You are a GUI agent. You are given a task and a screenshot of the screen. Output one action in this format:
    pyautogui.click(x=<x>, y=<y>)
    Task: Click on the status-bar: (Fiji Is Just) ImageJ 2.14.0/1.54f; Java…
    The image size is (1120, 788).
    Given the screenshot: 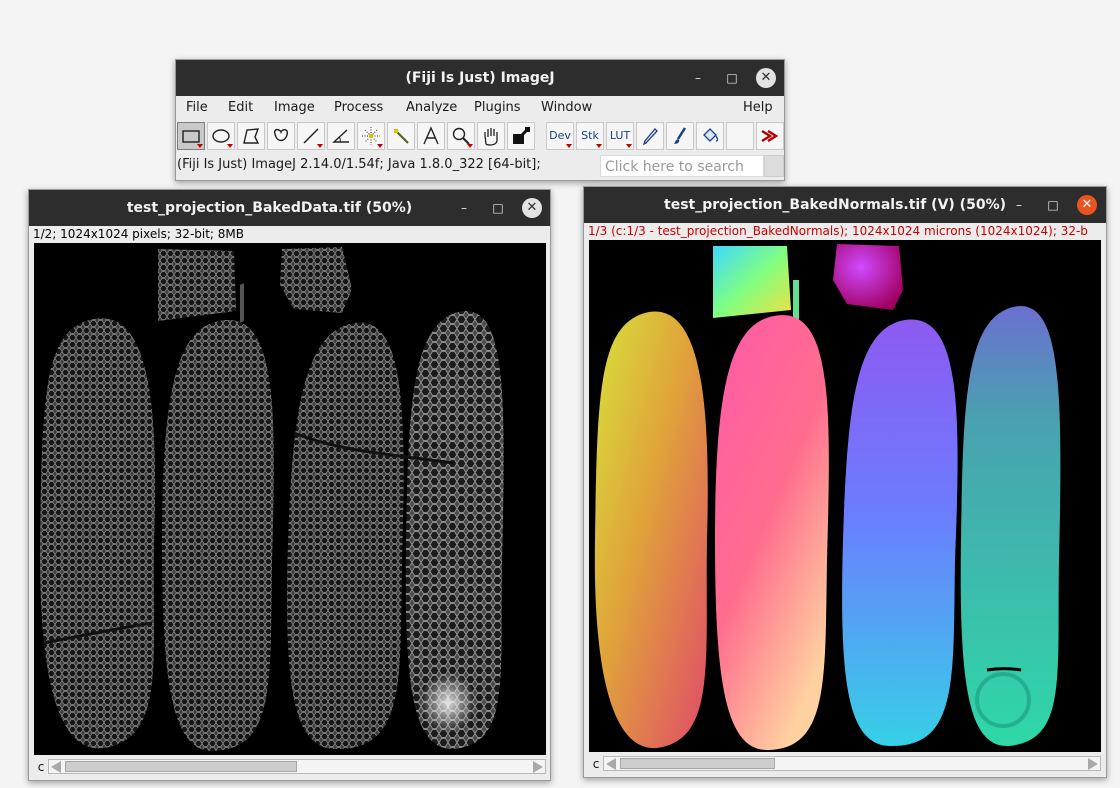 What is the action you would take?
    pyautogui.click(x=359, y=164)
    